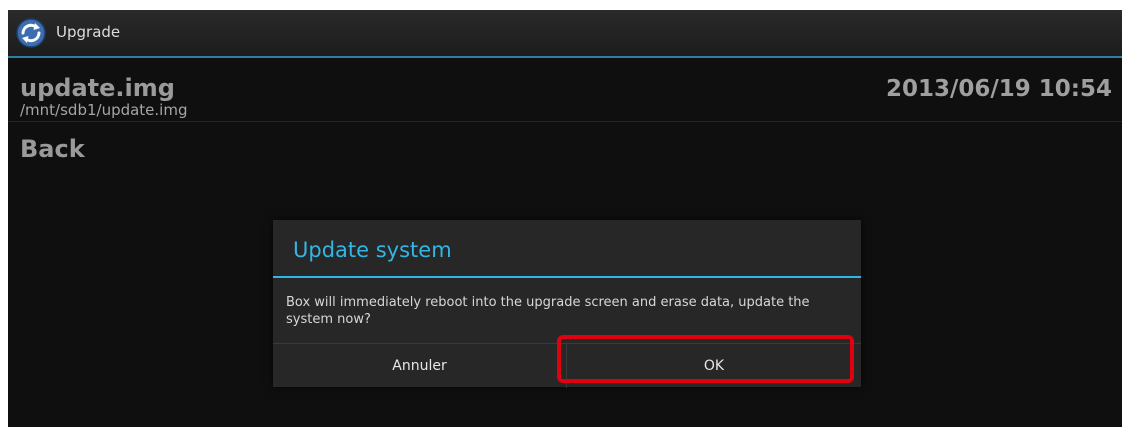  What do you see at coordinates (567, 277) in the screenshot?
I see `dialog-divider` at bounding box center [567, 277].